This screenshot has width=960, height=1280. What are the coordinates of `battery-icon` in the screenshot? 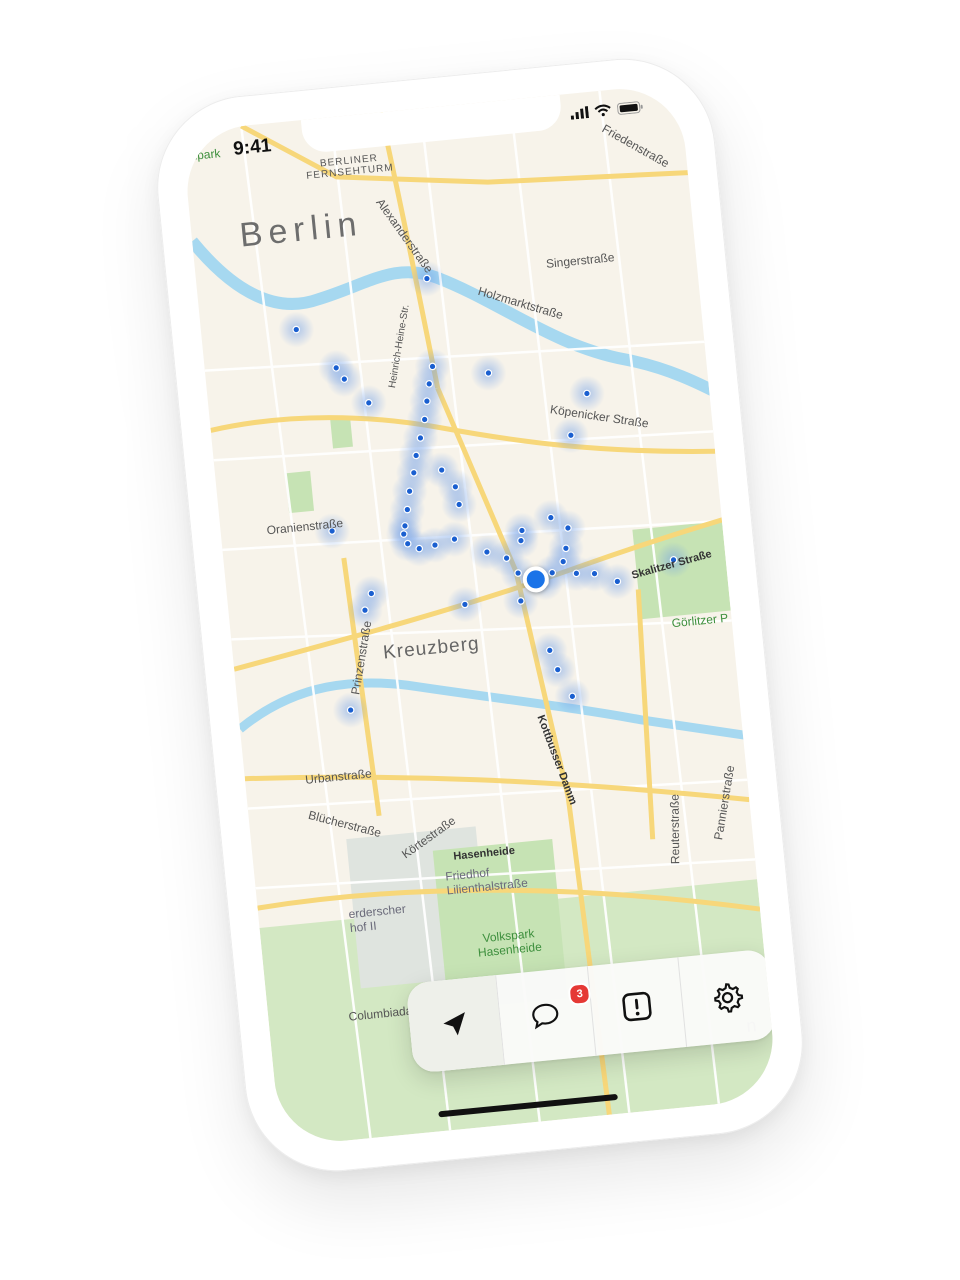 It's located at (630, 108).